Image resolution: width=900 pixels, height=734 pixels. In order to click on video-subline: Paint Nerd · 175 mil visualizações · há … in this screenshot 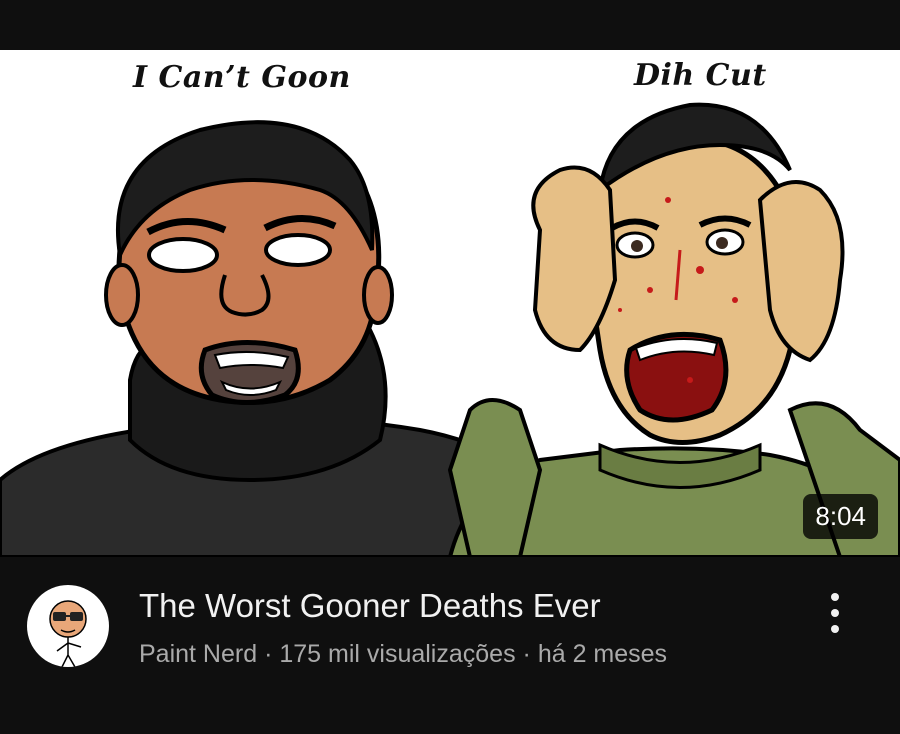, I will do `click(403, 654)`.